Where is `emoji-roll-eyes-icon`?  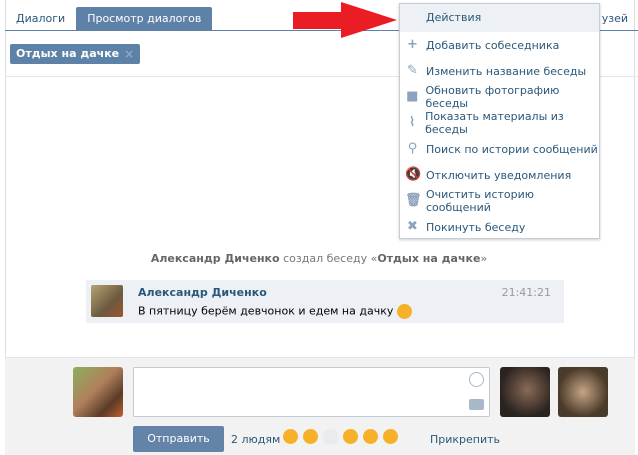 emoji-roll-eyes-icon is located at coordinates (350, 436).